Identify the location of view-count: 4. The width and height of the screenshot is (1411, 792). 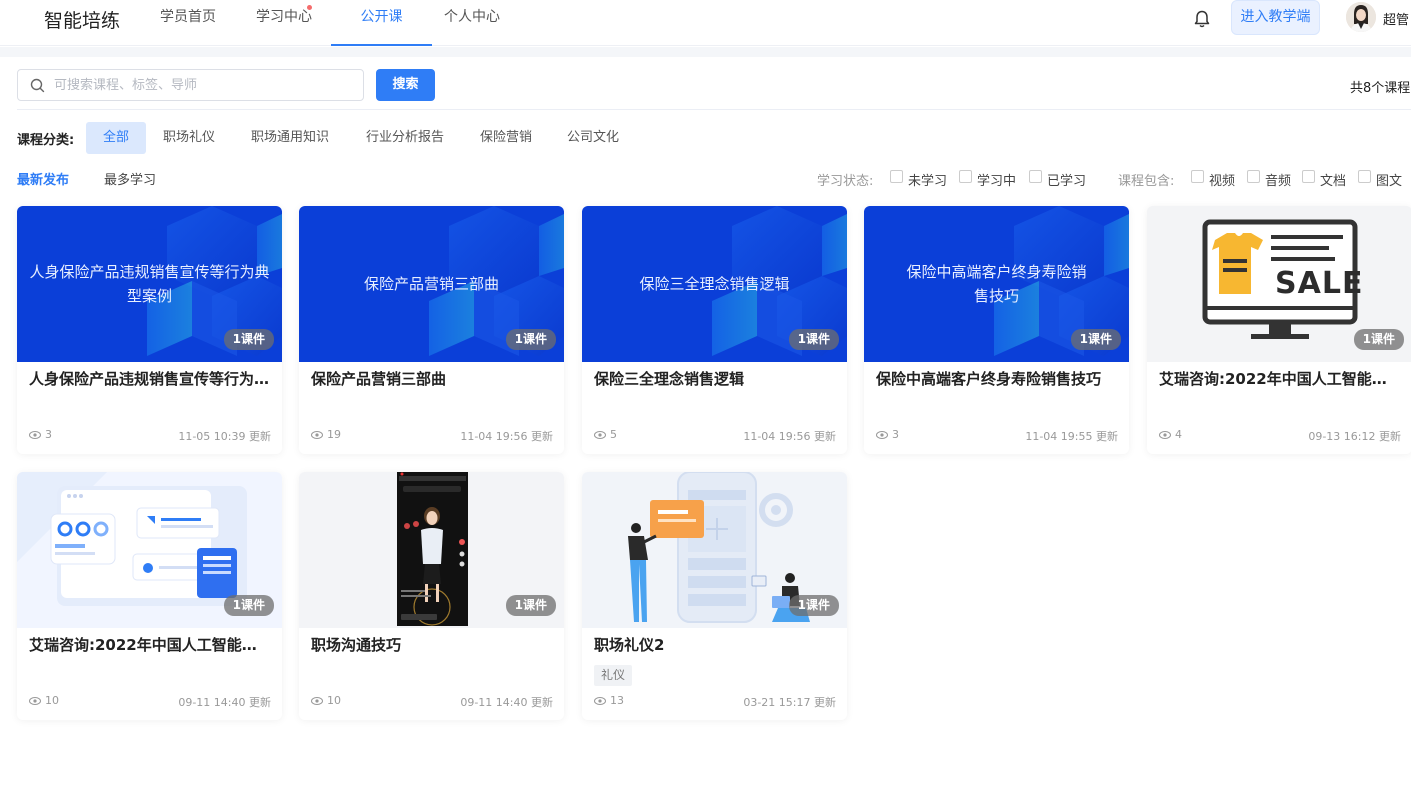
(1170, 434).